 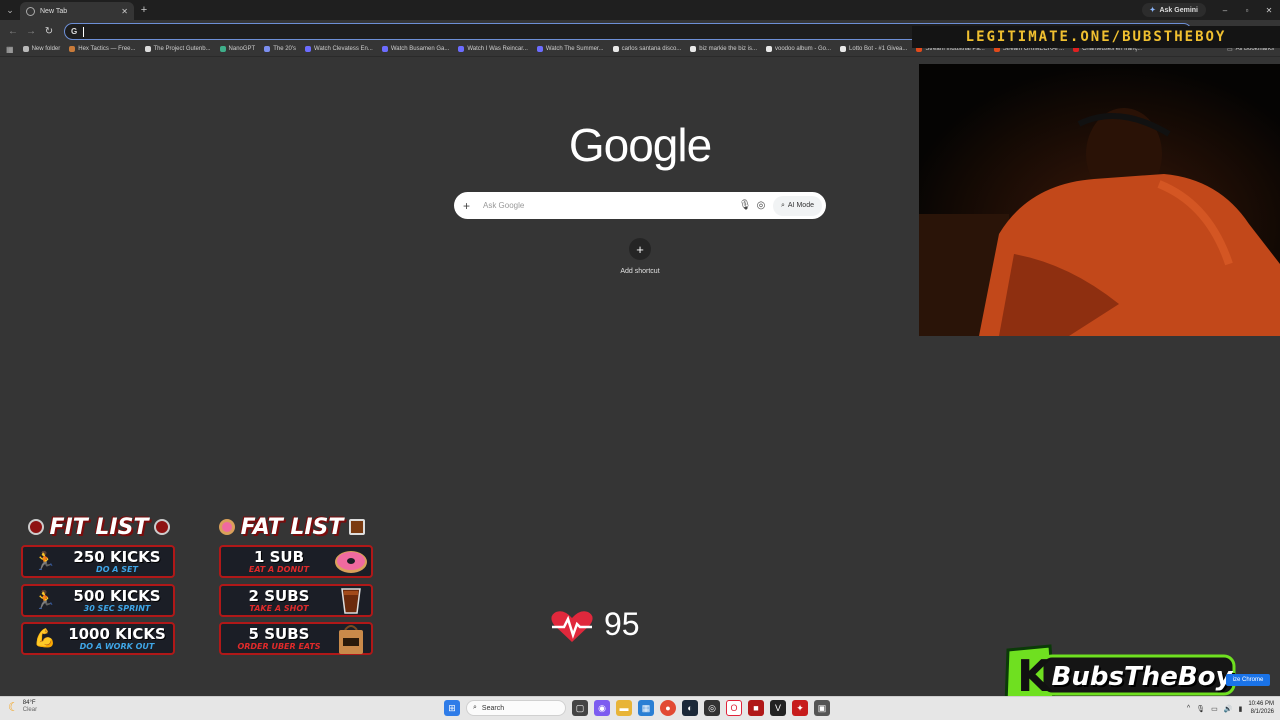 What do you see at coordinates (734, 708) in the screenshot?
I see `opera-icon: O` at bounding box center [734, 708].